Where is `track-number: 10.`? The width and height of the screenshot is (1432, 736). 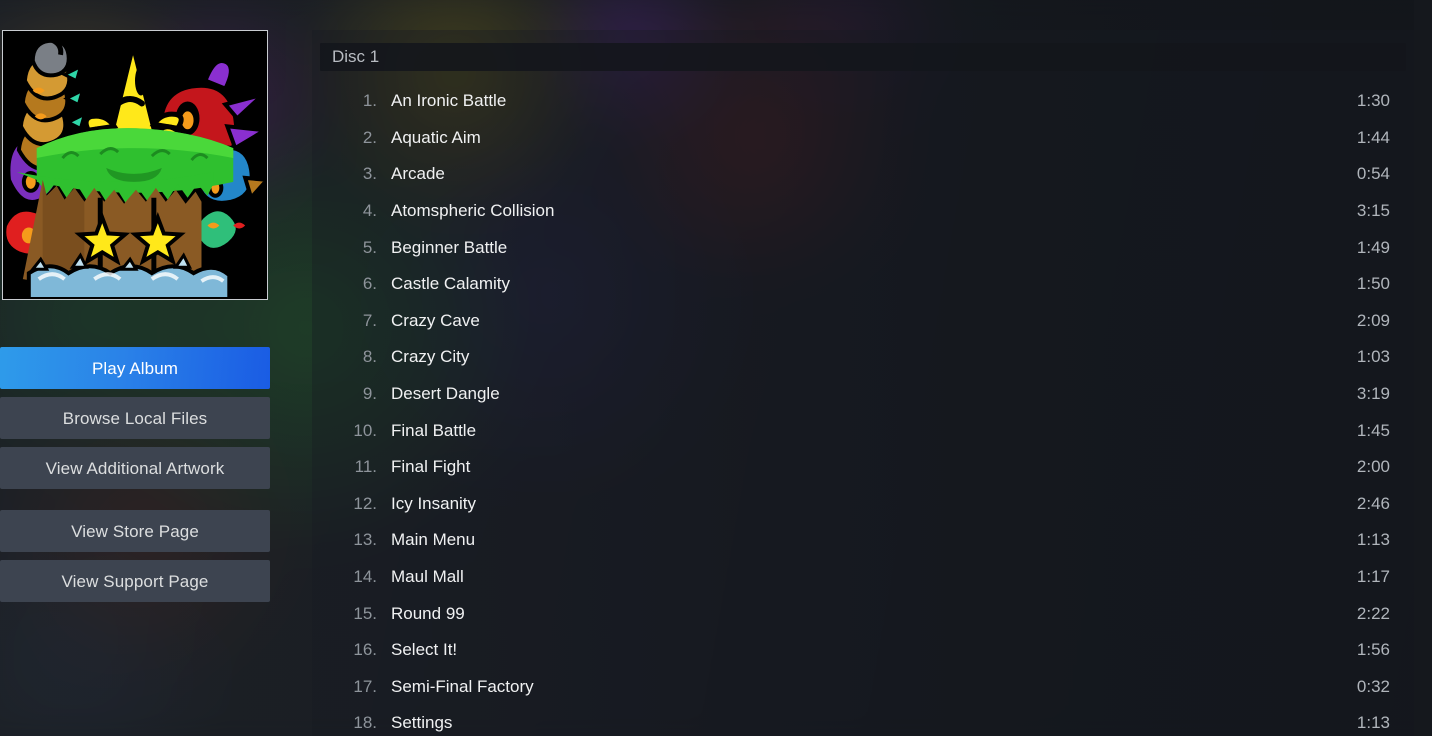
track-number: 10. is located at coordinates (365, 430).